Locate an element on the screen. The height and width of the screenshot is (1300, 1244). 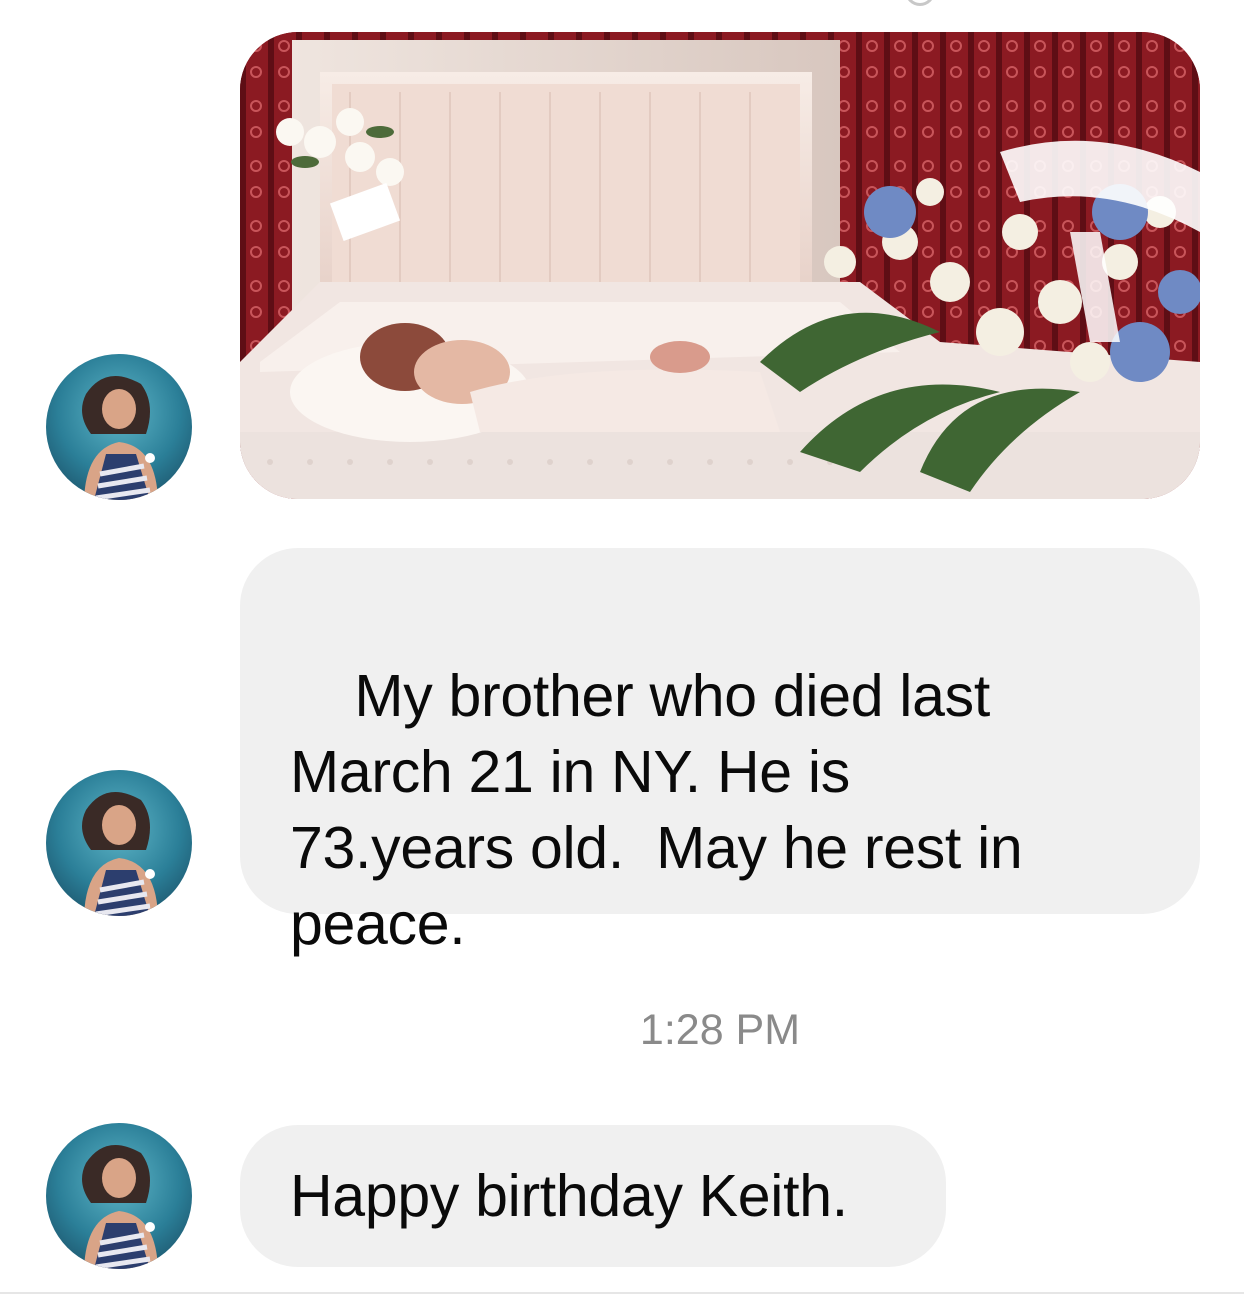
previous-content-edge is located at coordinates (920, 3).